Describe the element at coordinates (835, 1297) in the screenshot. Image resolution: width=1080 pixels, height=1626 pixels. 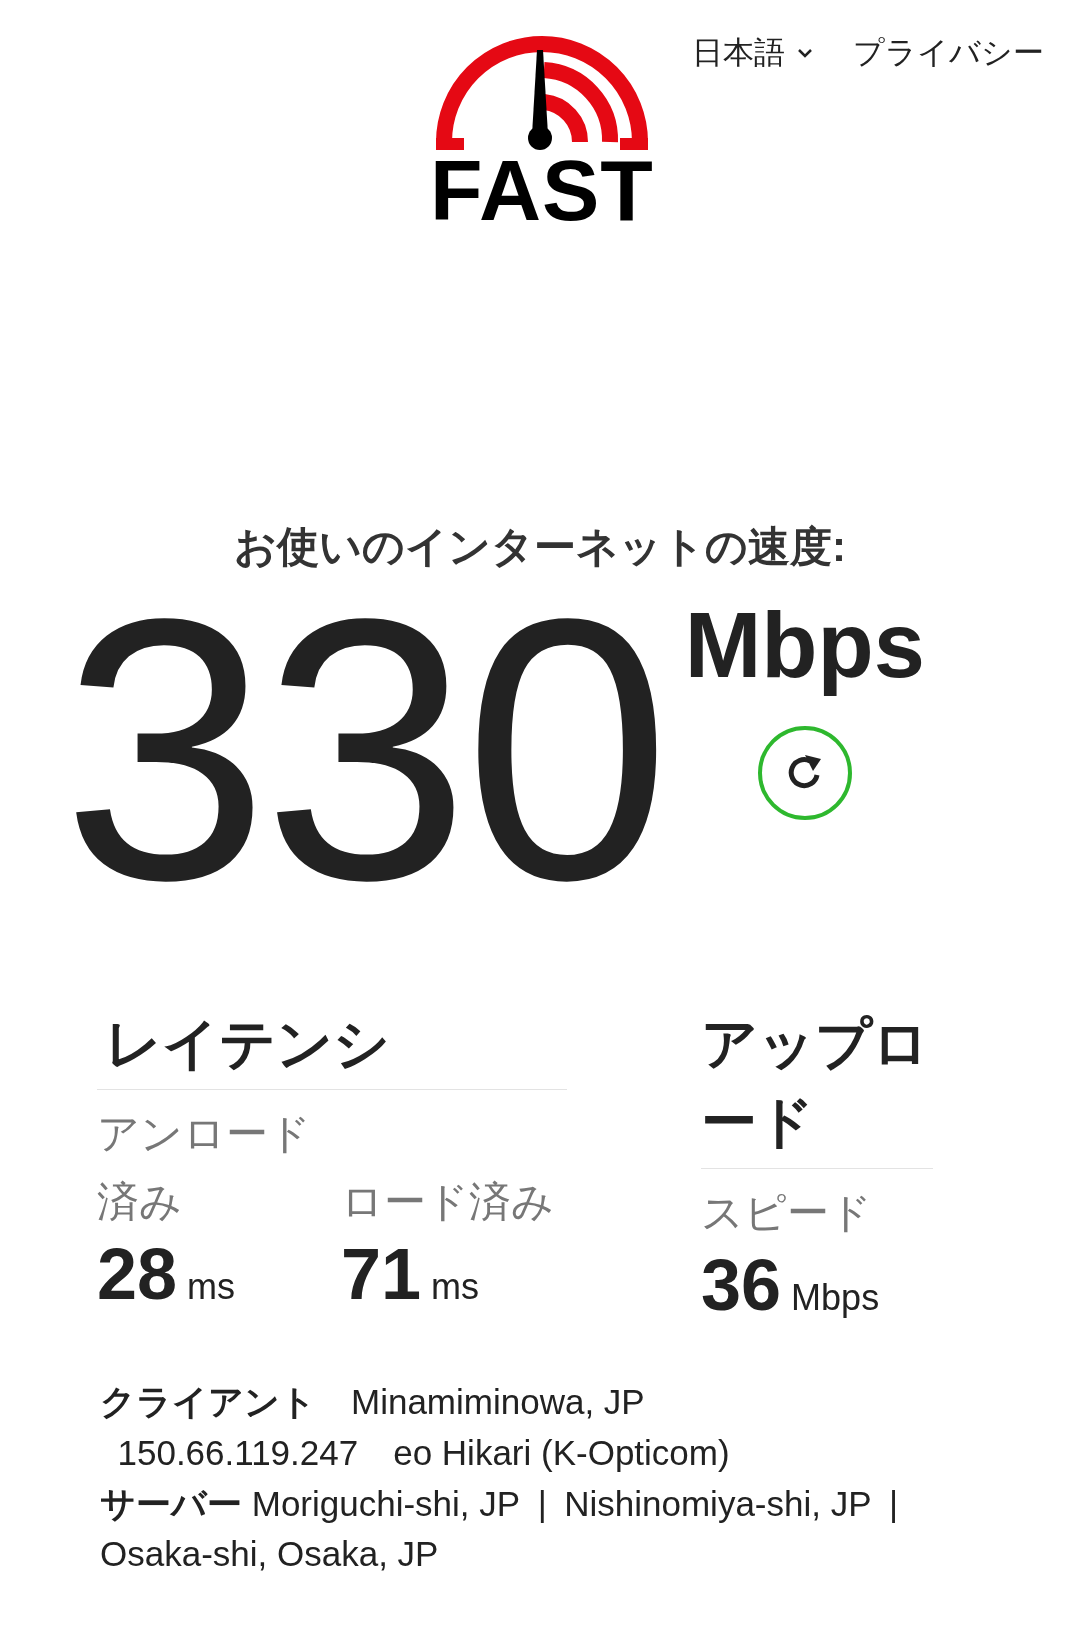
I see `metric-unit: Mbps` at that location.